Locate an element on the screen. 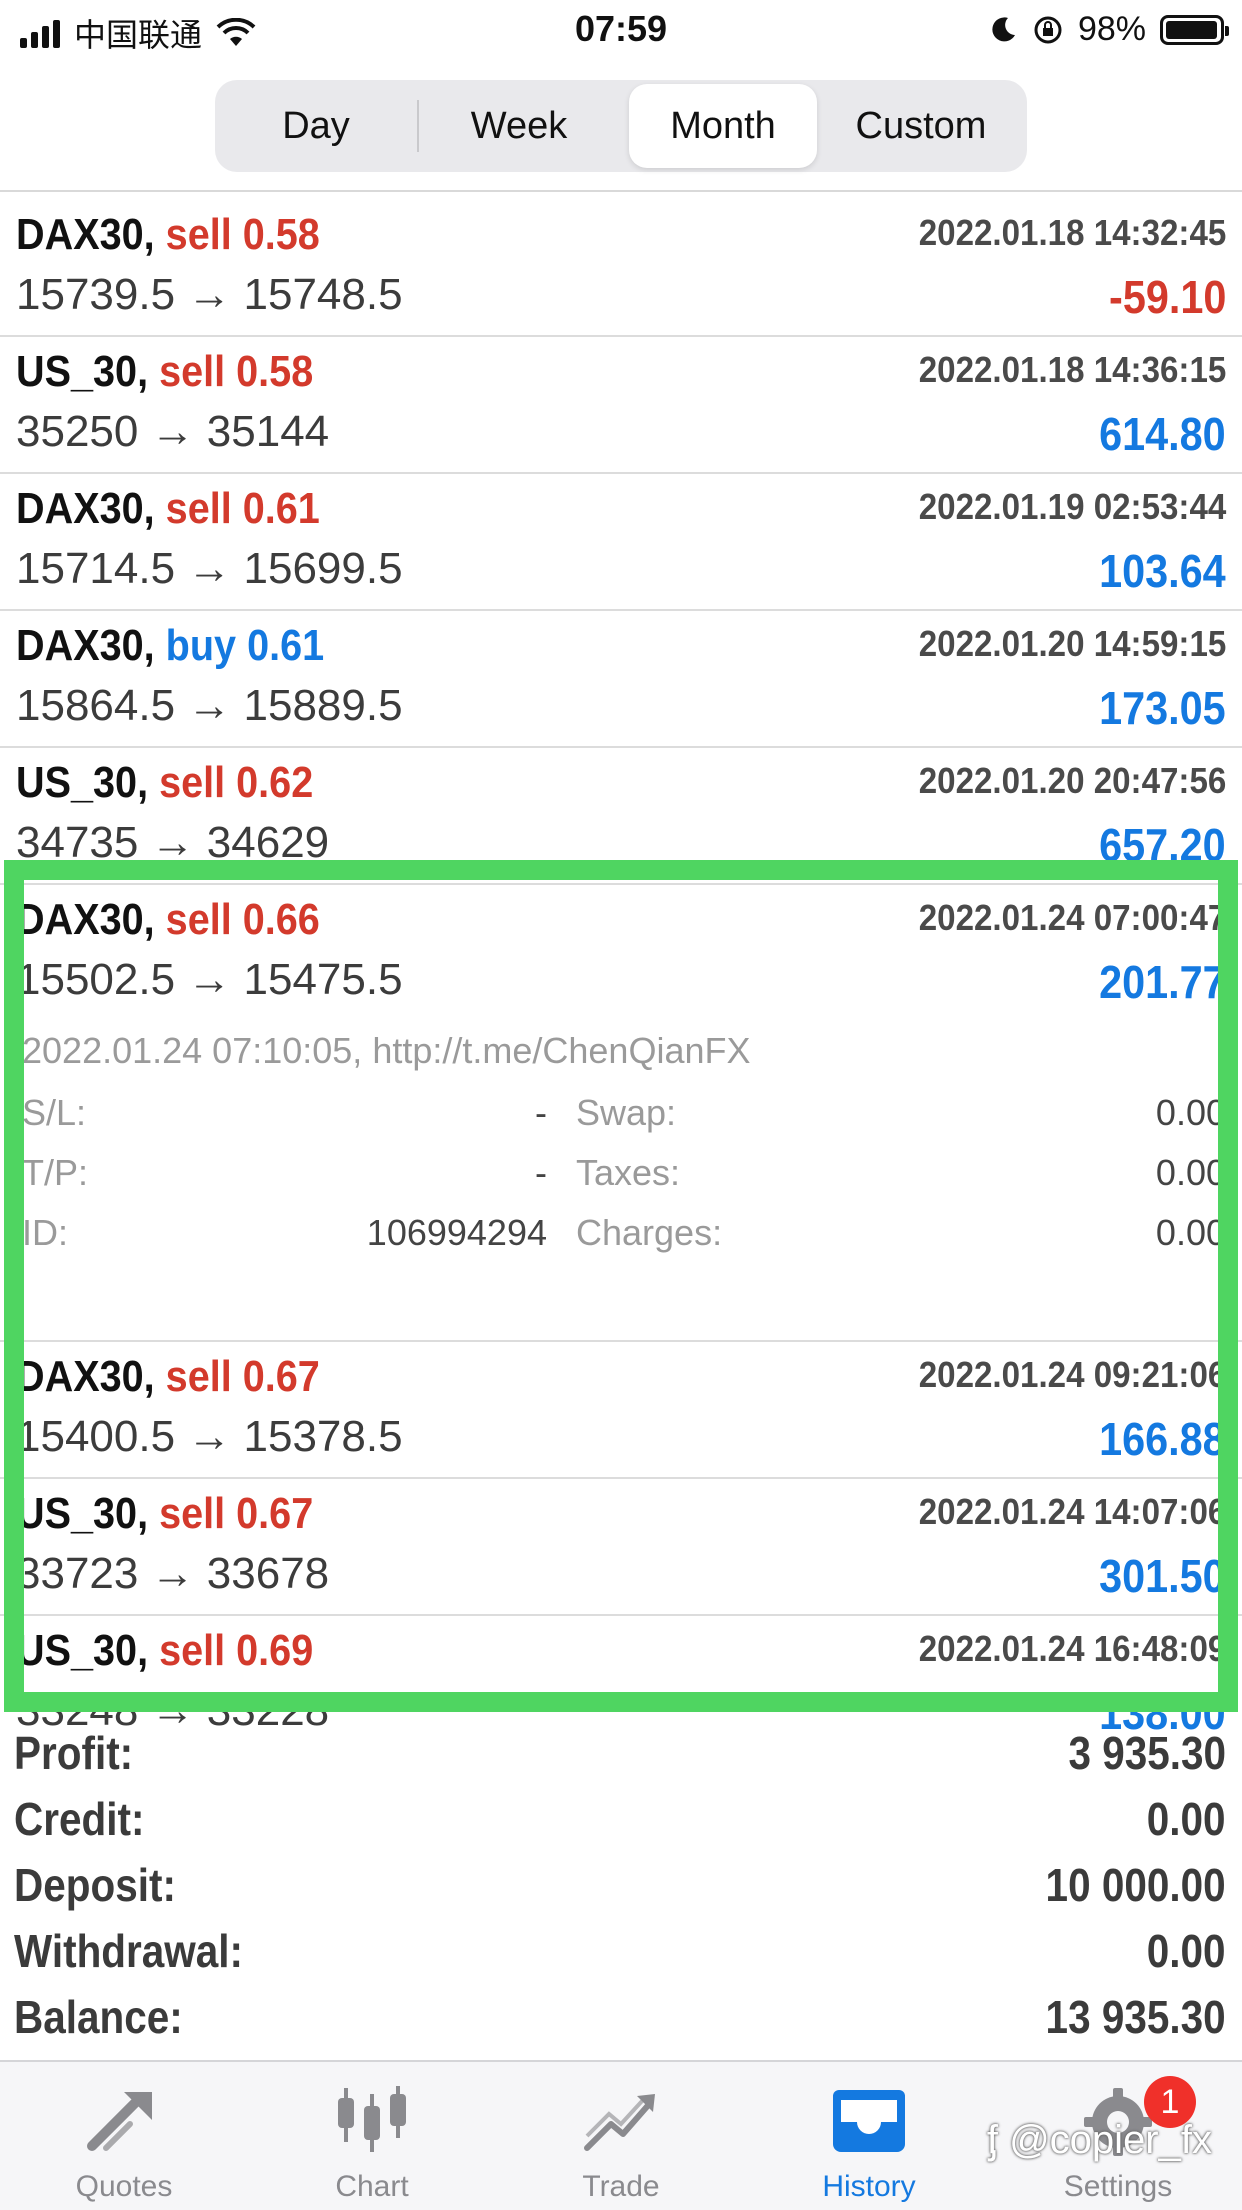 This screenshot has width=1242, height=2210. deal-prices: 33723 → 33678 is located at coordinates (173, 1573).